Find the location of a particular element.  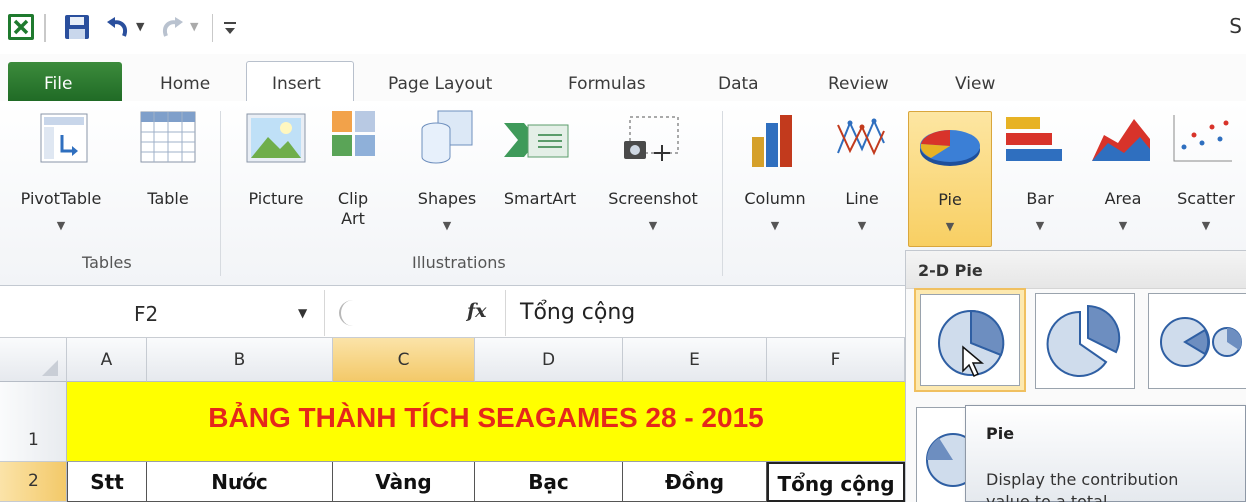

clipart-label-1: Clip is located at coordinates (353, 198).